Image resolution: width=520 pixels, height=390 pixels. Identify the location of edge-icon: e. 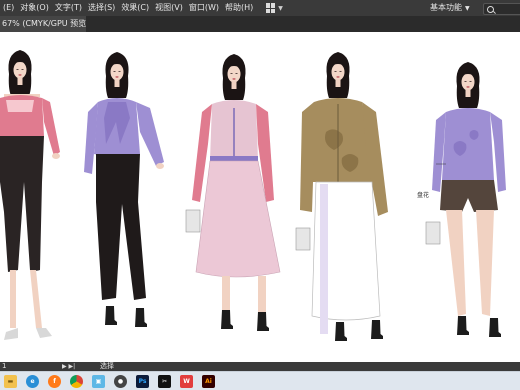
(32, 381).